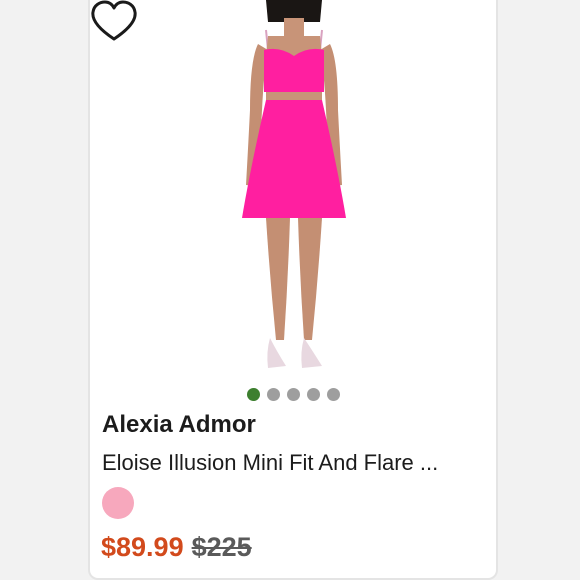  Describe the element at coordinates (179, 425) in the screenshot. I see `product-brand: Alexia Admor` at that location.